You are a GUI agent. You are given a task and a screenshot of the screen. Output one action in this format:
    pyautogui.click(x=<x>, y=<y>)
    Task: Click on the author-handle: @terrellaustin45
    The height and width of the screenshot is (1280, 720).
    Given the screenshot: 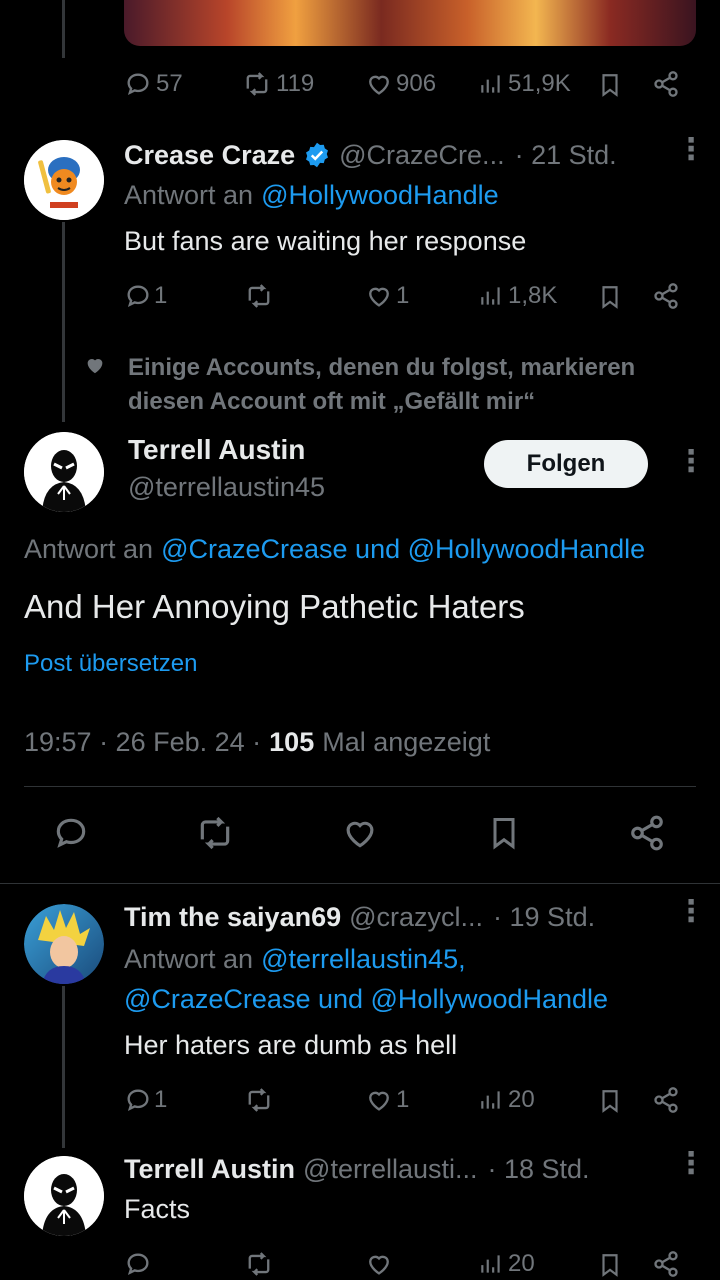 What is the action you would take?
    pyautogui.click(x=226, y=487)
    